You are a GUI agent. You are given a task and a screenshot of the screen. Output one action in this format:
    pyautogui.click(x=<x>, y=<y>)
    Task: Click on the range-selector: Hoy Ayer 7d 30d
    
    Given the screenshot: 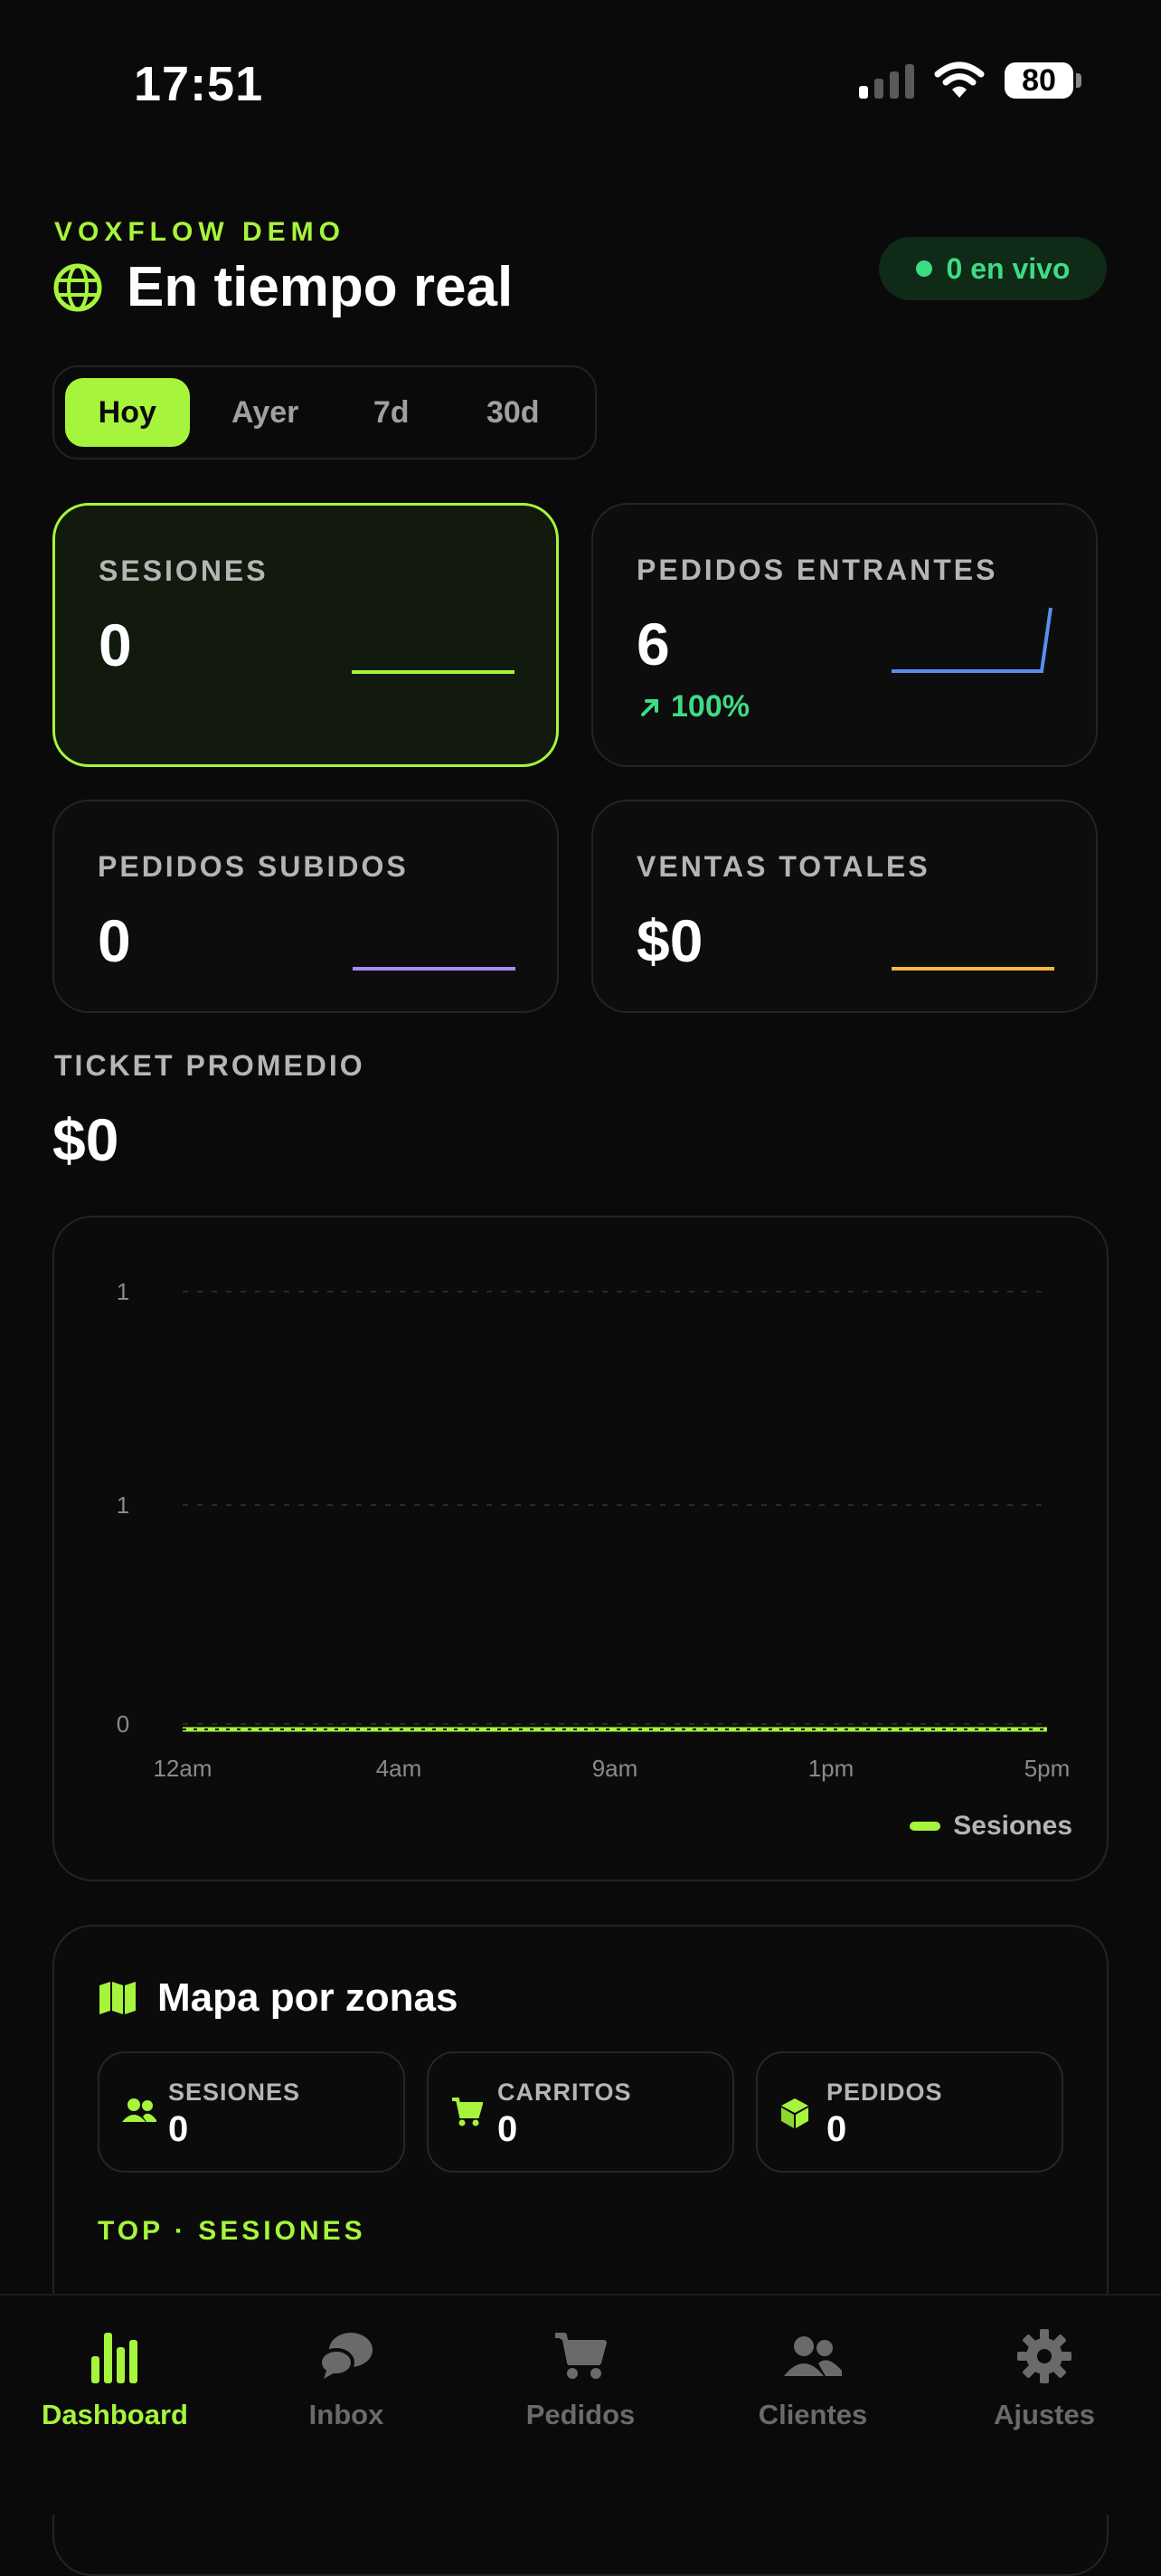 What is the action you would take?
    pyautogui.click(x=324, y=412)
    